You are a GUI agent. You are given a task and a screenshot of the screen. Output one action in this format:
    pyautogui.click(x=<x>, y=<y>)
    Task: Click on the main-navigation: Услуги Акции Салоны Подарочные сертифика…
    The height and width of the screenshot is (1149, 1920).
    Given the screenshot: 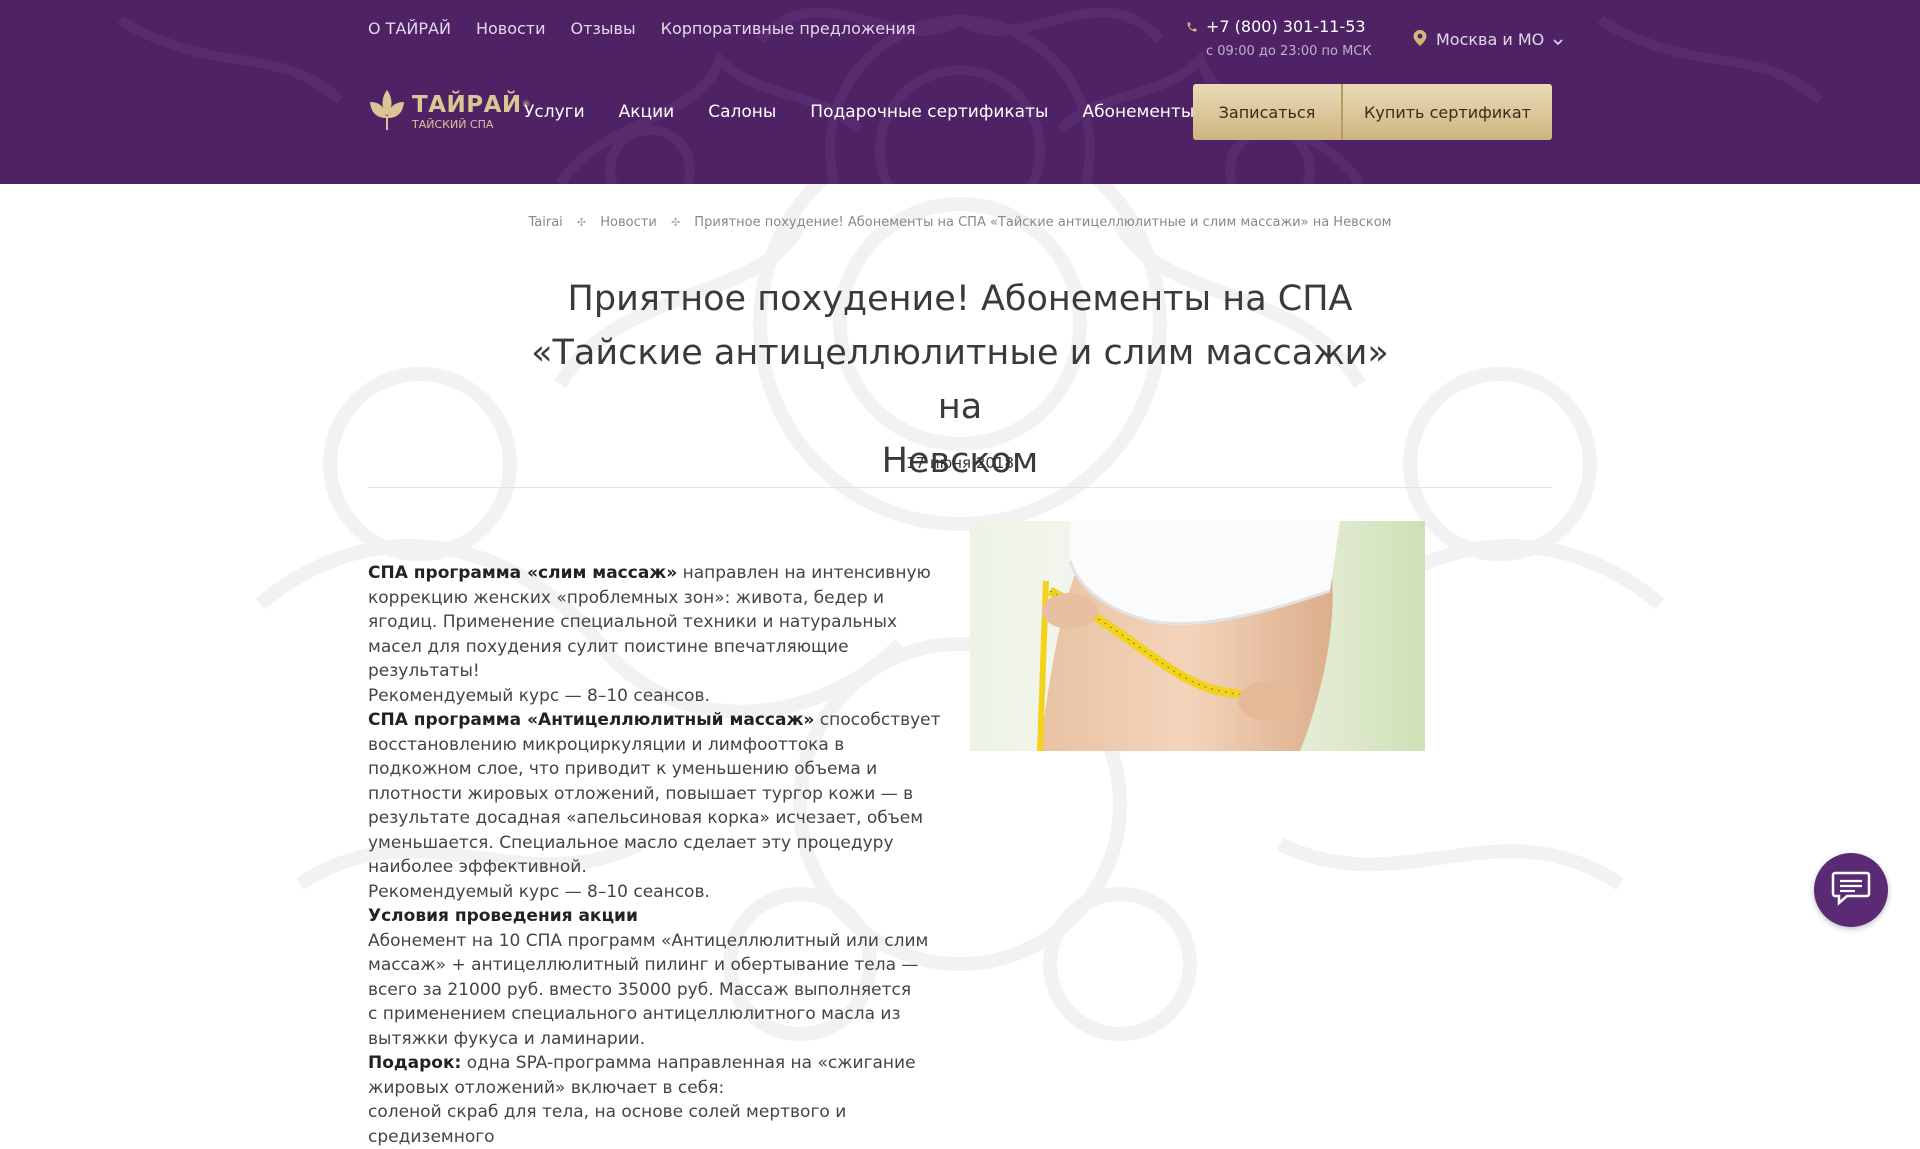 What is the action you would take?
    pyautogui.click(x=859, y=112)
    